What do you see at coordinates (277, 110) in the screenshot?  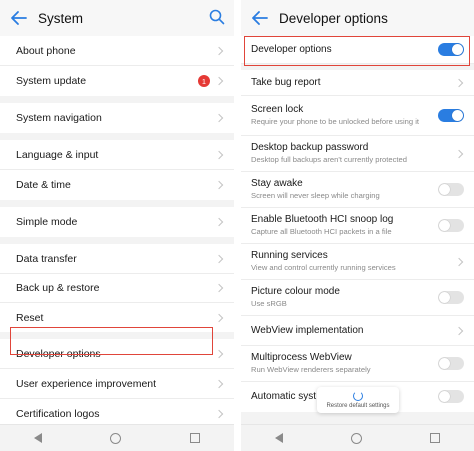 I see `setting-label: Screen lock` at bounding box center [277, 110].